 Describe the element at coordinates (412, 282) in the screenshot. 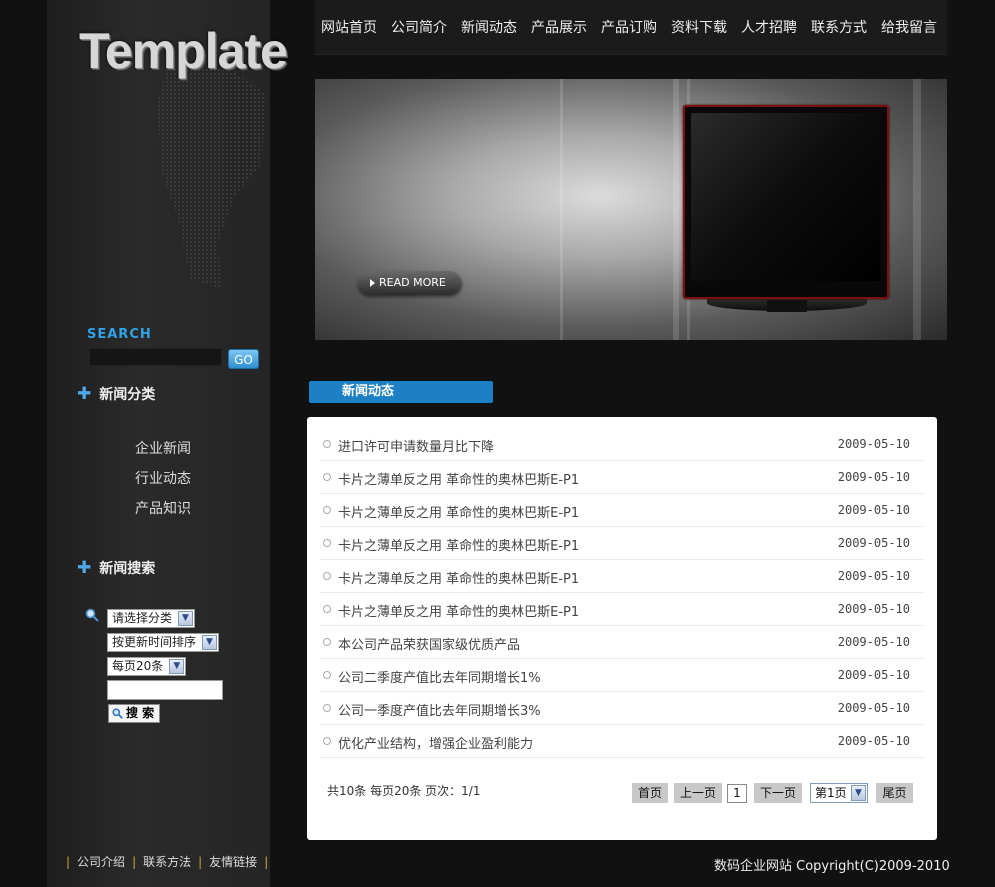

I see `read-more-label: READ MORE` at that location.